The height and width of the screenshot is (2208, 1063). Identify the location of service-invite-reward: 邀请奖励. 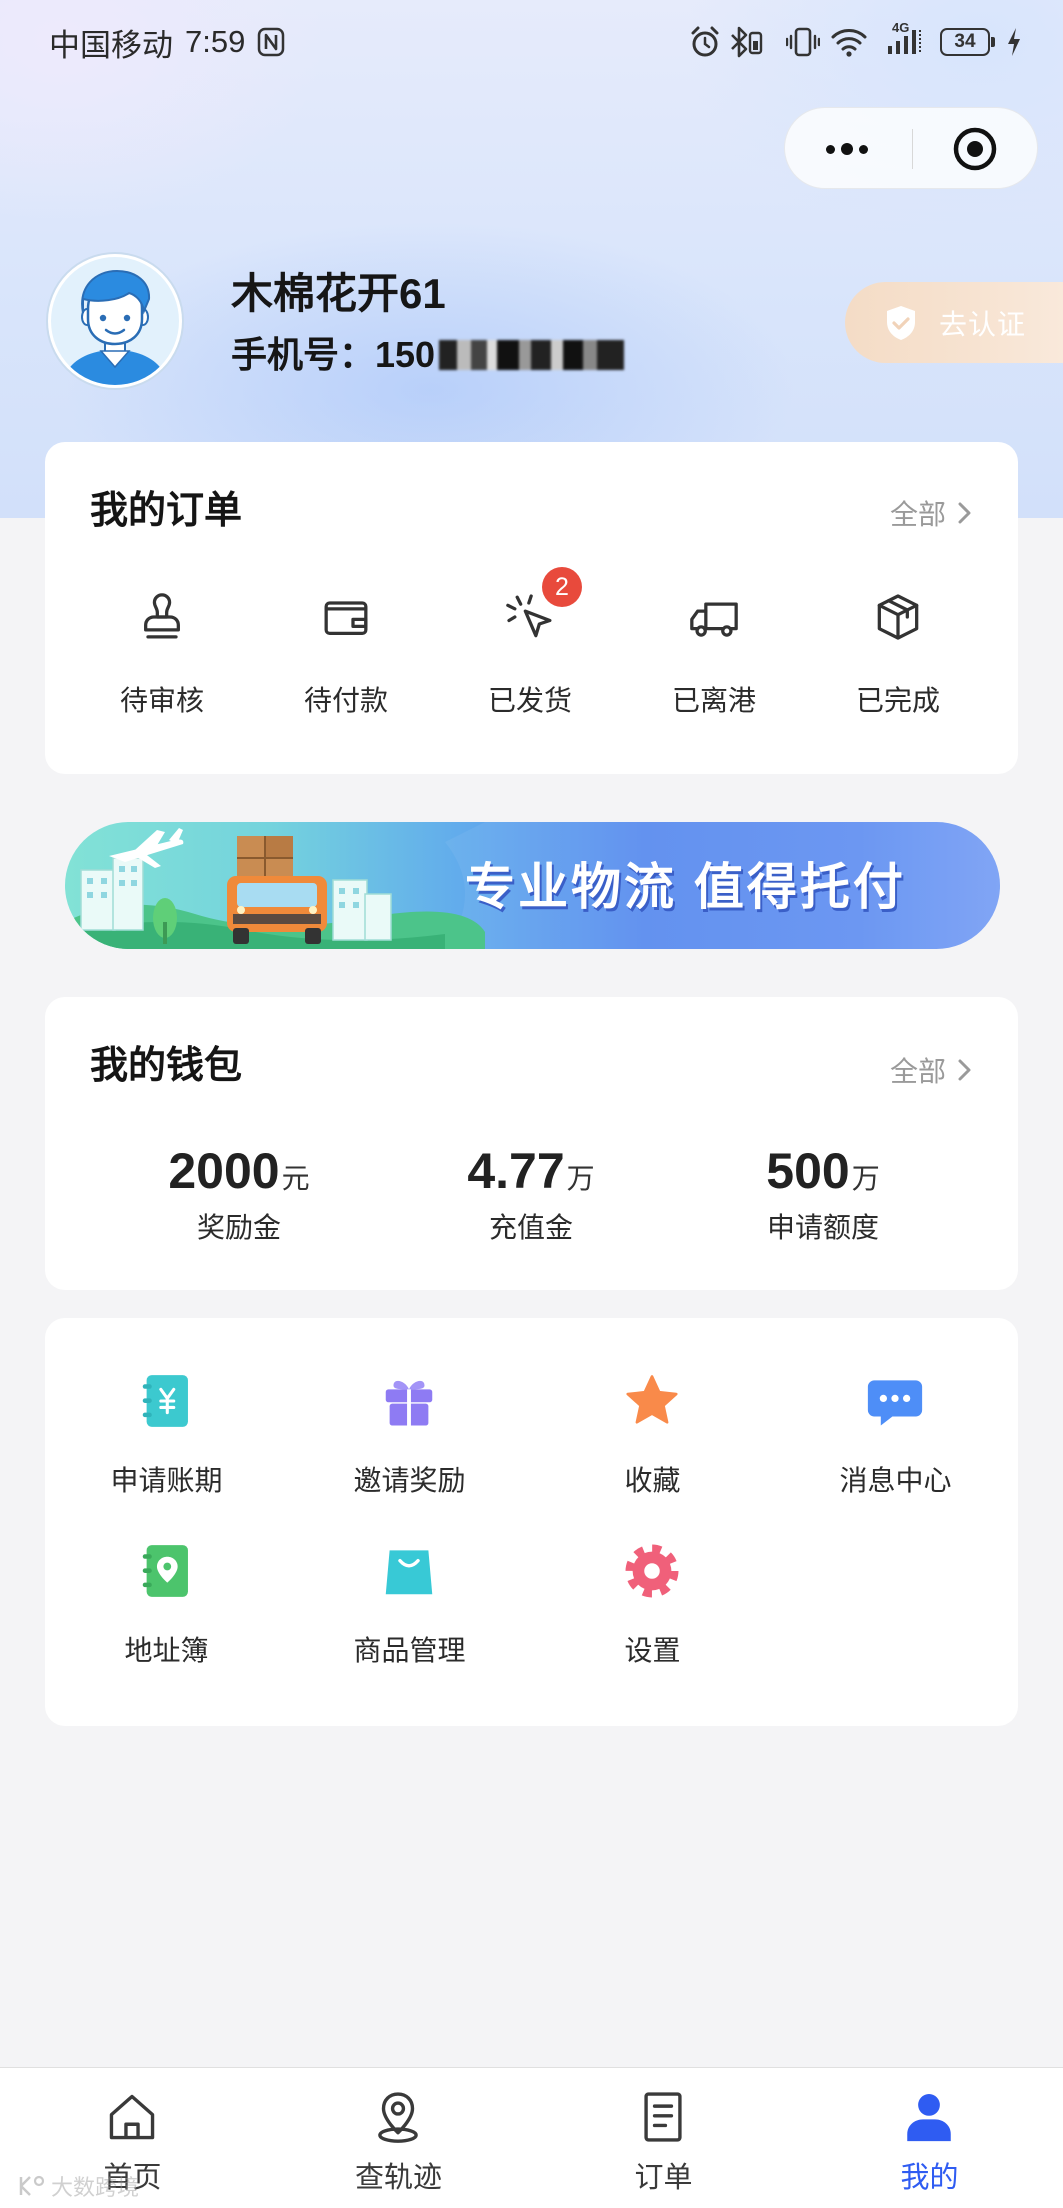
(409, 1435).